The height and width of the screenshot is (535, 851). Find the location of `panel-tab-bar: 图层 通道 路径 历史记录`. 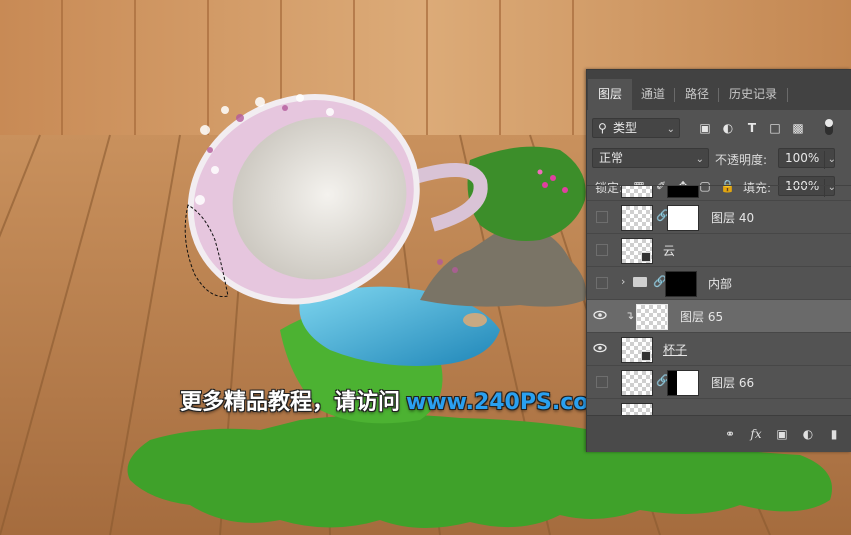

panel-tab-bar: 图层 通道 路径 历史记录 is located at coordinates (719, 90).